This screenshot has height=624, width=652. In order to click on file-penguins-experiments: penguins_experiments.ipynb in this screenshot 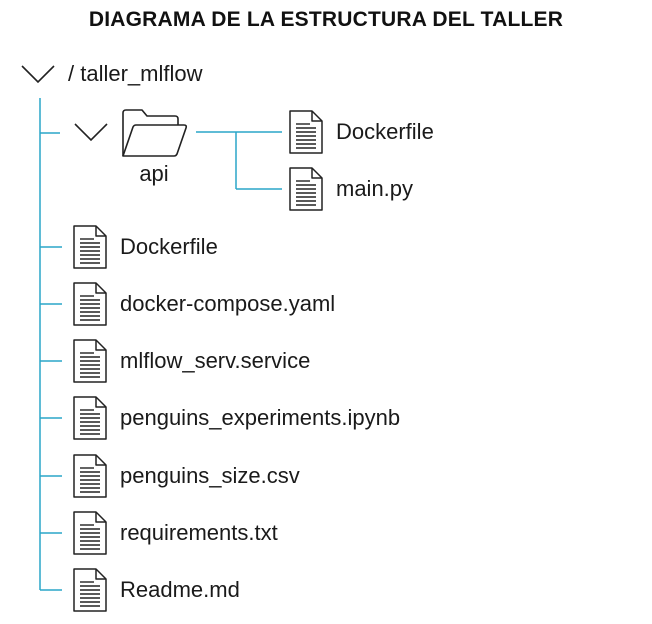, I will do `click(236, 418)`.